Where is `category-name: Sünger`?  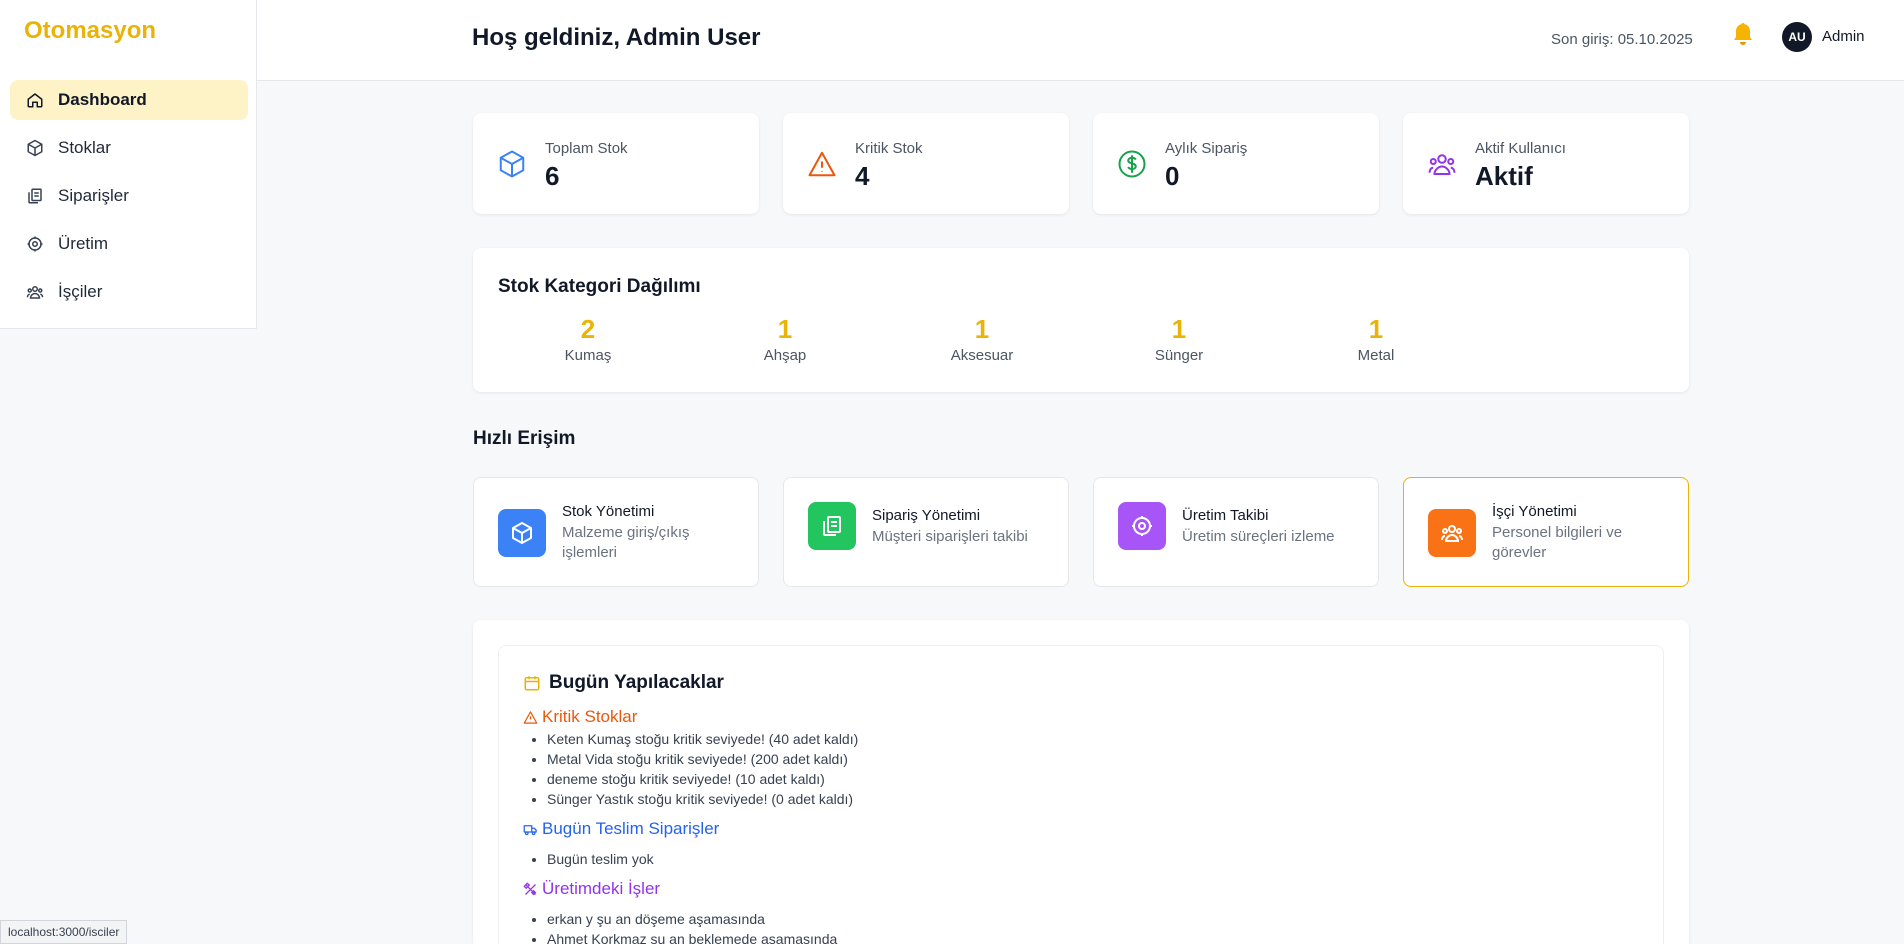 category-name: Sünger is located at coordinates (1179, 355).